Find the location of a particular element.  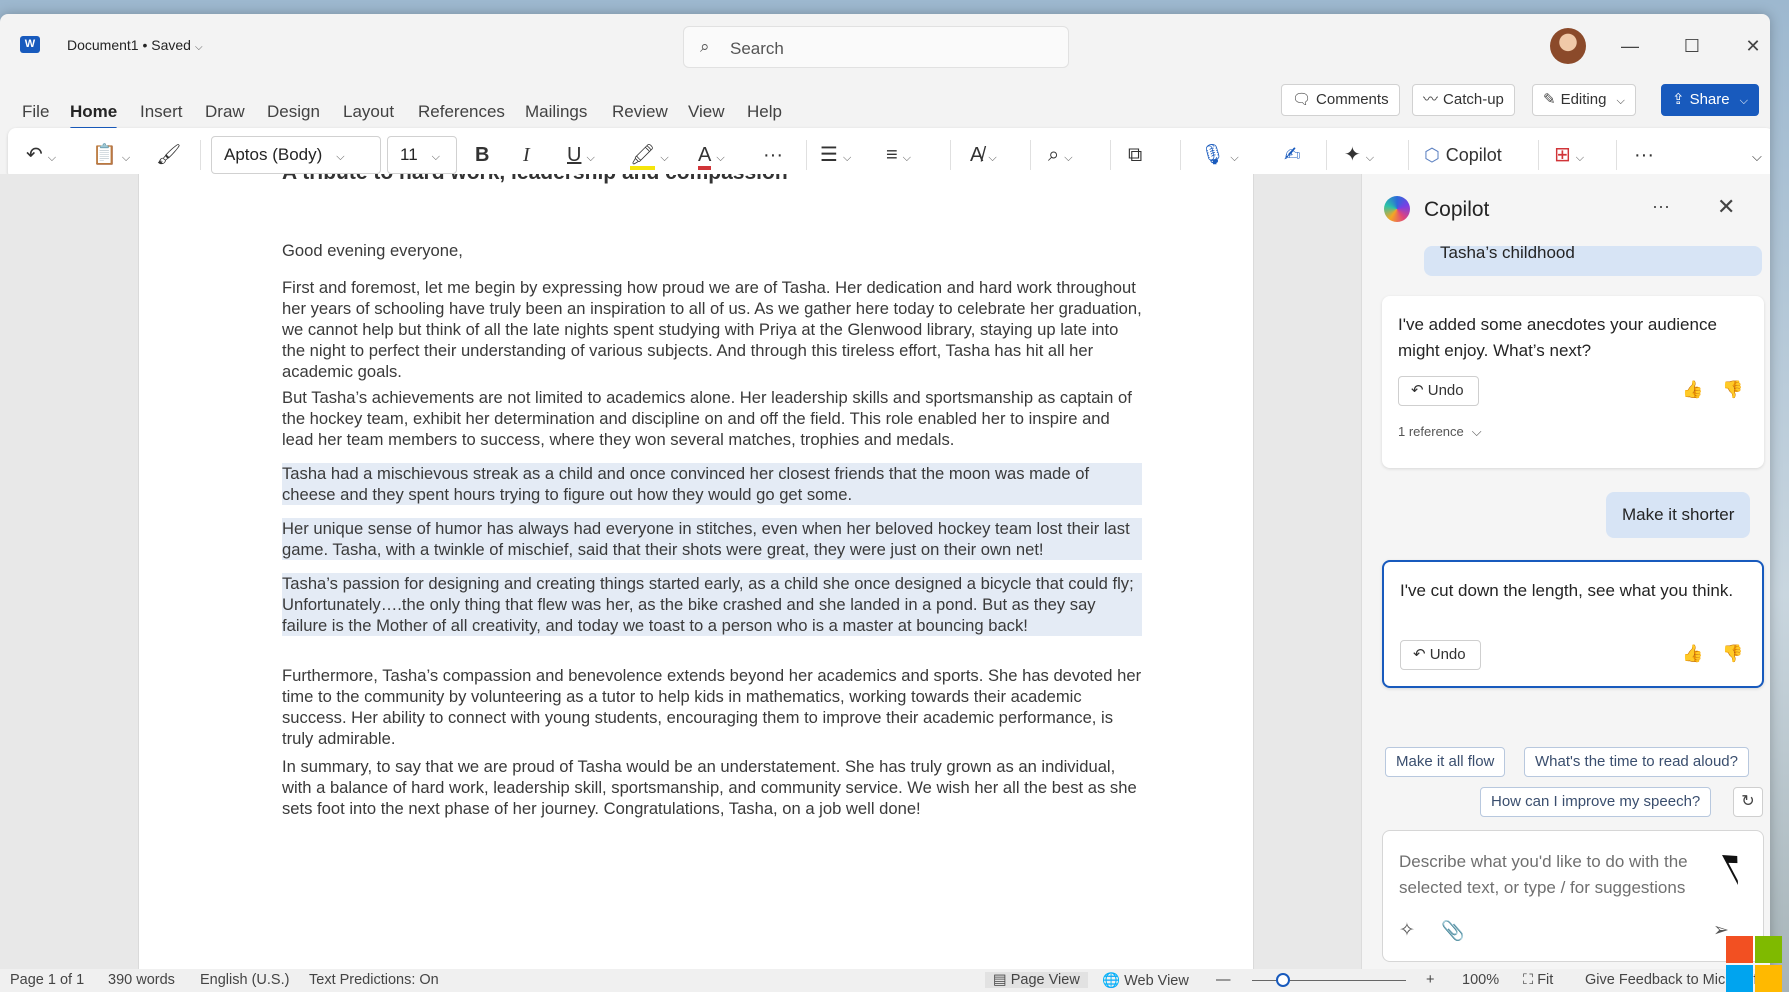

zoom-out-button: — is located at coordinates (1223, 980).